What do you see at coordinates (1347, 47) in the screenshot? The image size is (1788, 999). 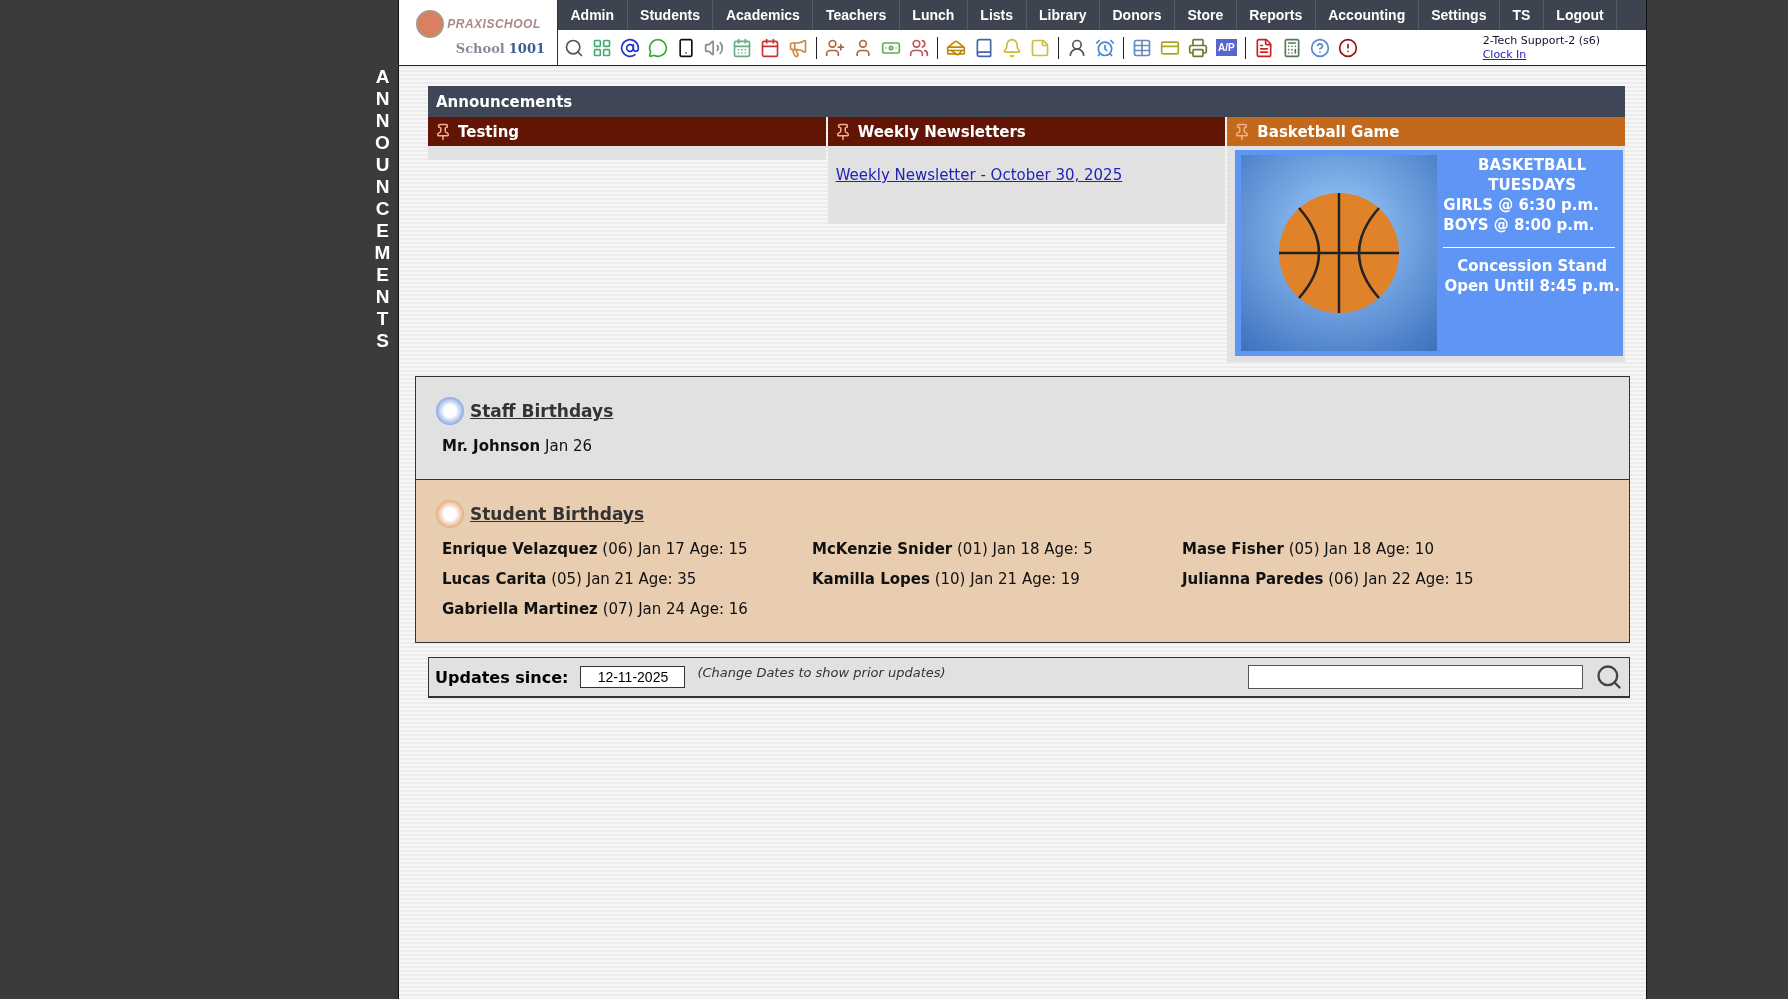 I see `alert-icon` at bounding box center [1347, 47].